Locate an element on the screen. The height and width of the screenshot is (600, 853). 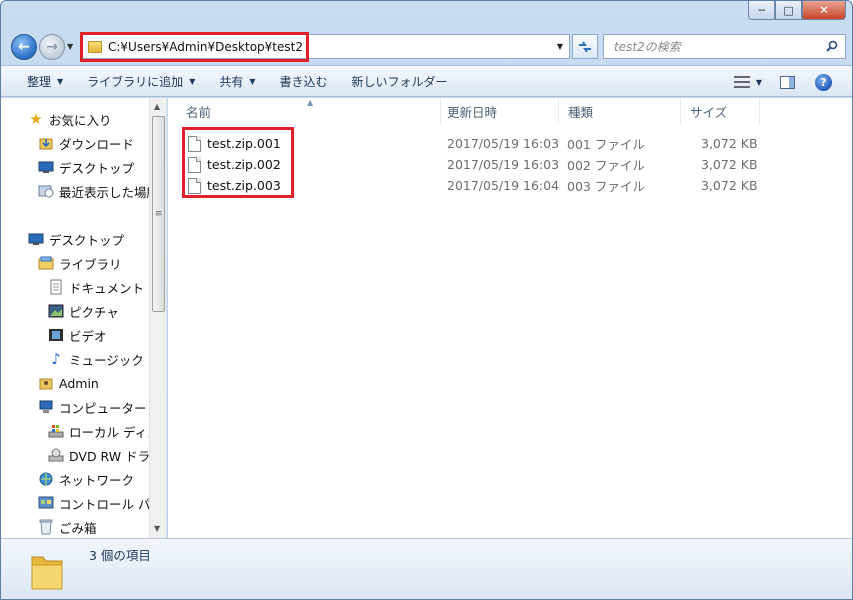
back-arrow-icon: ← is located at coordinates (24, 47).